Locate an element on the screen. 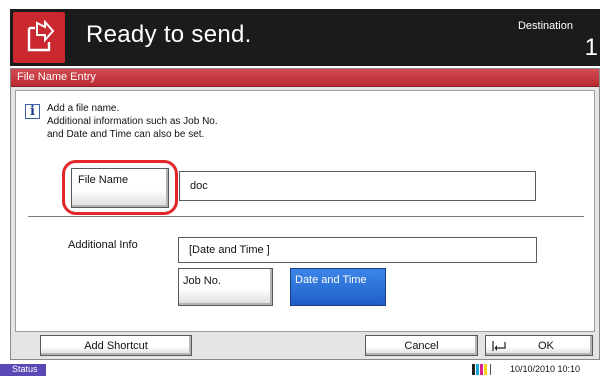 The height and width of the screenshot is (376, 610). info-message-line-3: and Date and Time can also be set. is located at coordinates (126, 134).